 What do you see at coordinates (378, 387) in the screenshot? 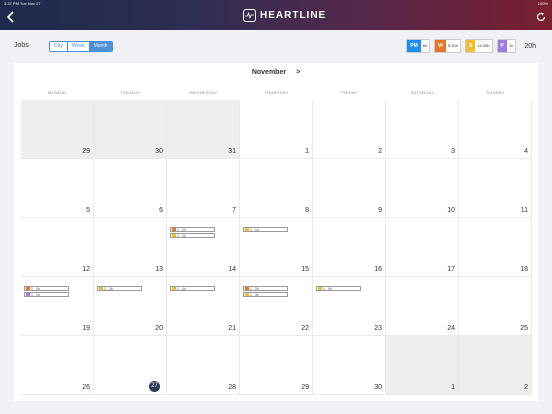
I see `day-number: 30` at bounding box center [378, 387].